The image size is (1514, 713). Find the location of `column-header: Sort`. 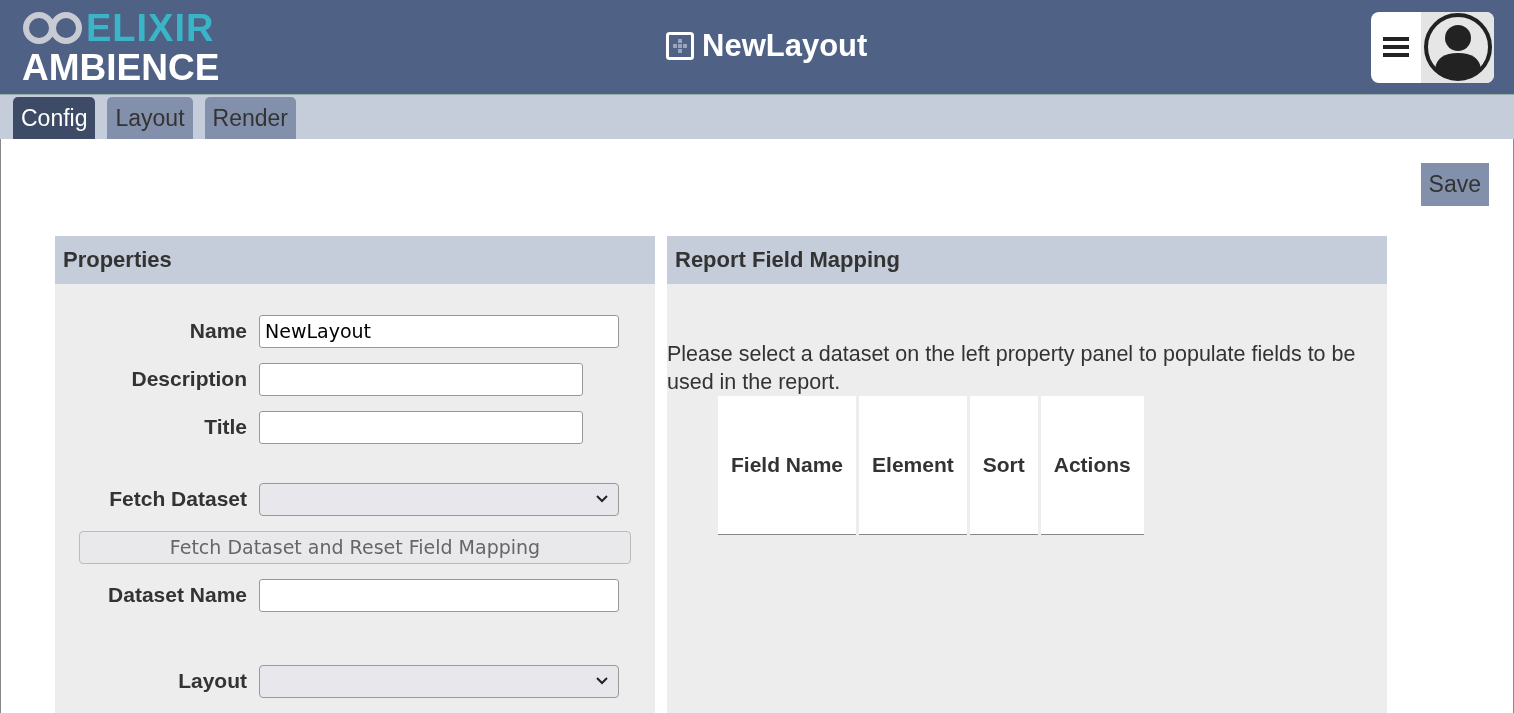

column-header: Sort is located at coordinates (1003, 465).